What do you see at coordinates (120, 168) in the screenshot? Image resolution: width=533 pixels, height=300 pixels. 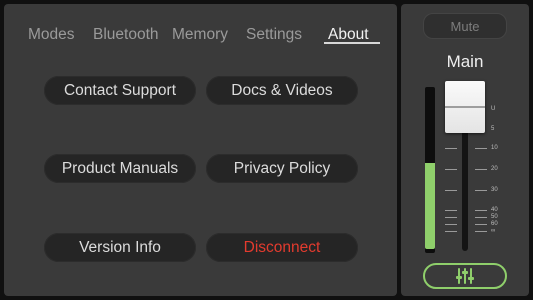 I see `product-manuals-button: Product Manuals` at bounding box center [120, 168].